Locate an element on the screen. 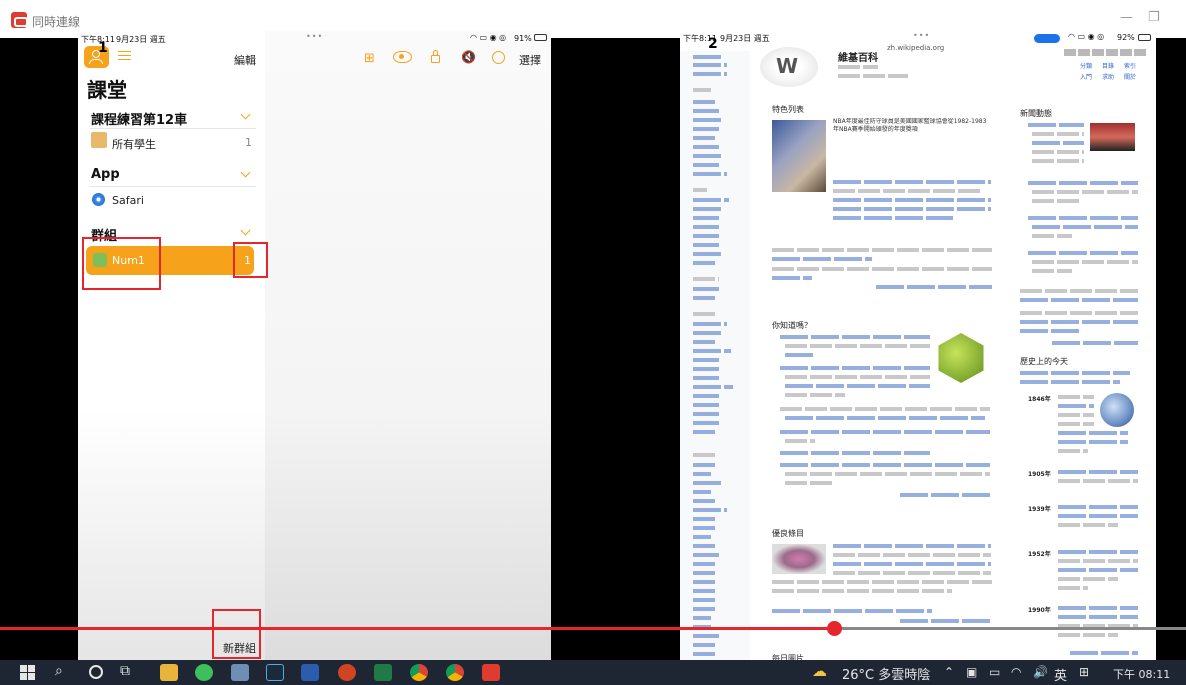 This screenshot has width=1186, height=685. screen-share-app-icon is located at coordinates (491, 672).